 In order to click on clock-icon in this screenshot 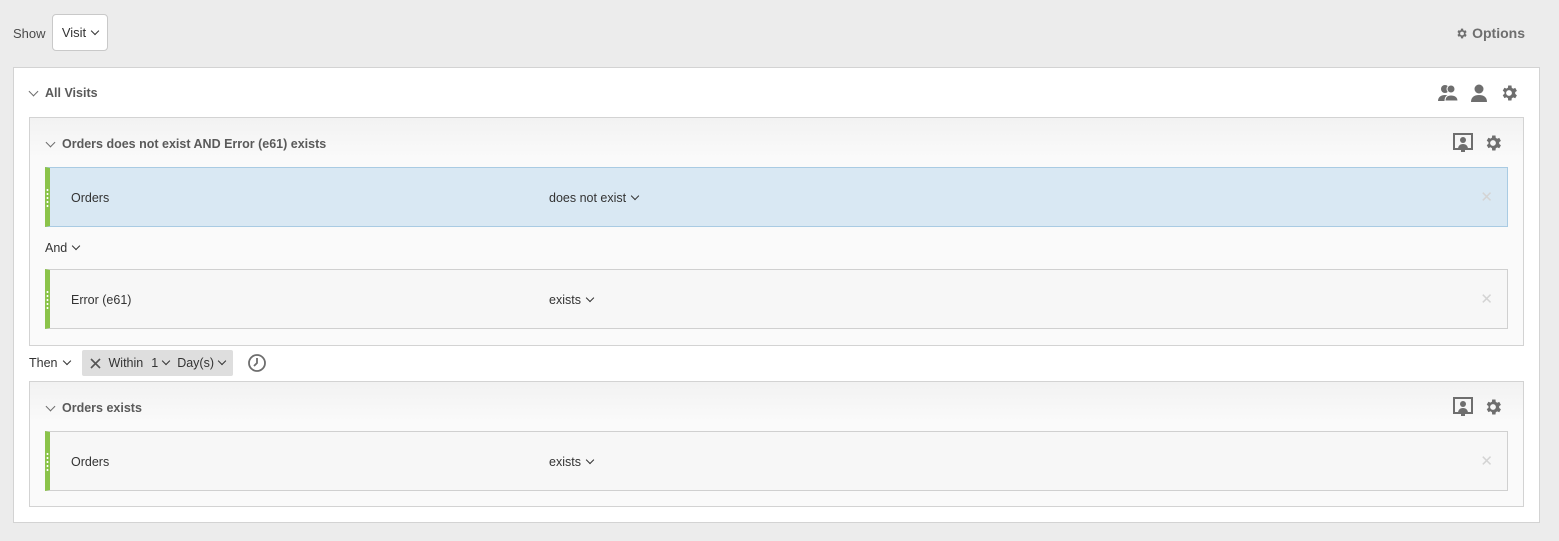, I will do `click(257, 363)`.